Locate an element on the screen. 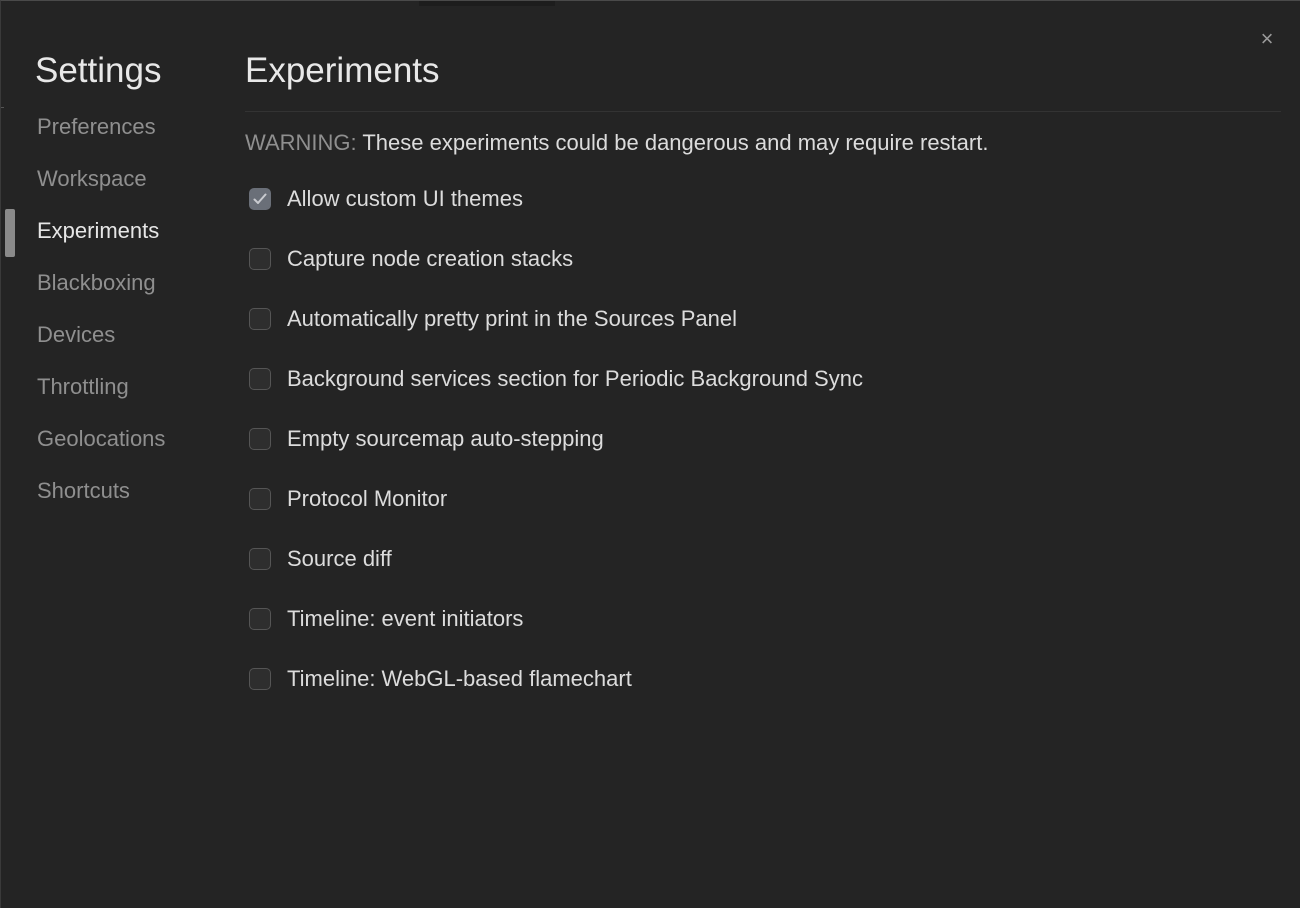 Image resolution: width=1300 pixels, height=908 pixels. experiment-label: Timeline: WebGL-based flamechart is located at coordinates (459, 678).